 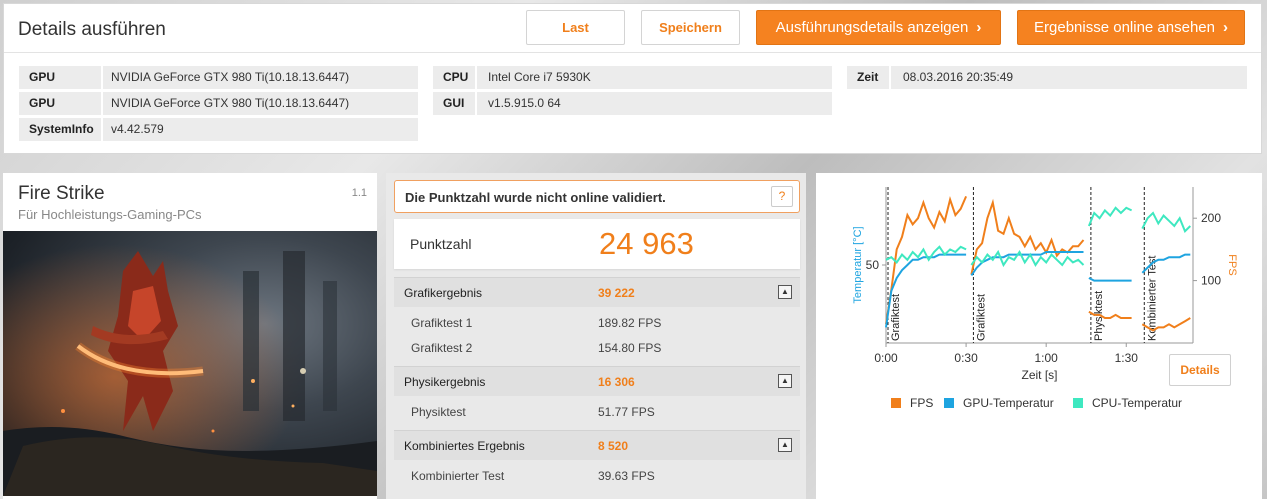 I want to click on result-row-value: 154.80 FPS, so click(x=630, y=348).